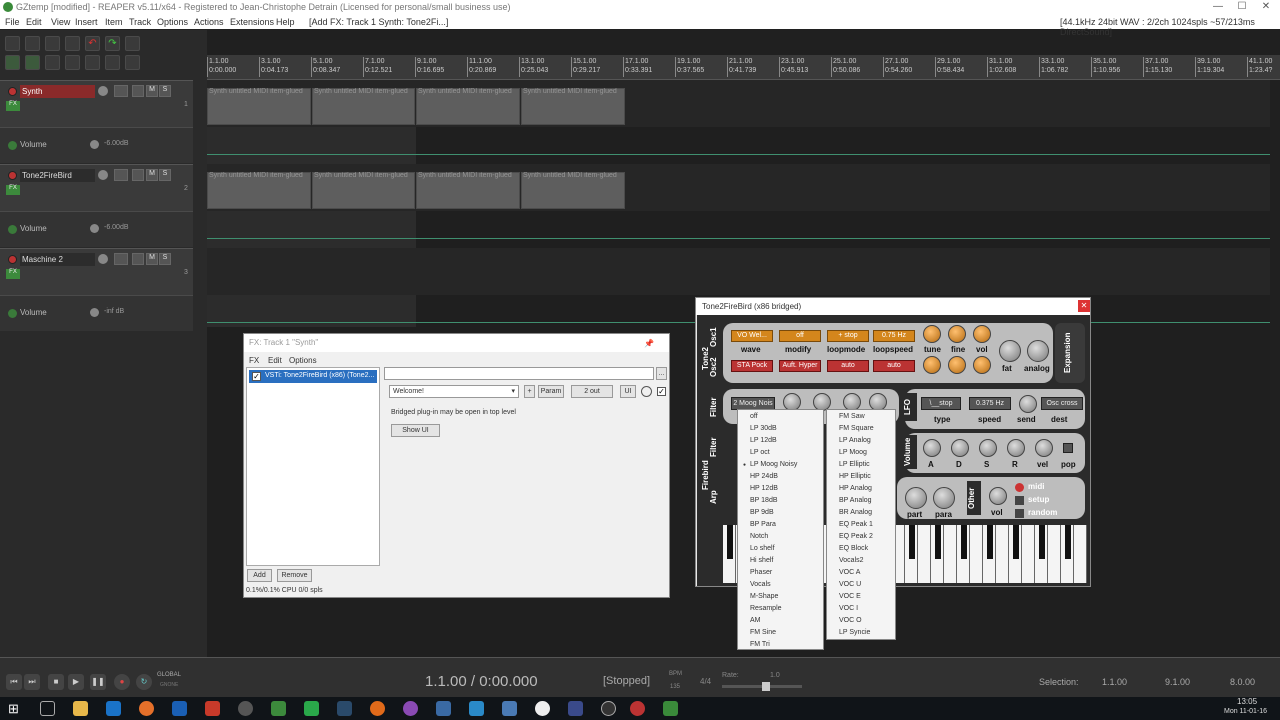 This screenshot has height=720, width=1280. What do you see at coordinates (169, 675) in the screenshot?
I see `global-automation-label: GLOBAL` at bounding box center [169, 675].